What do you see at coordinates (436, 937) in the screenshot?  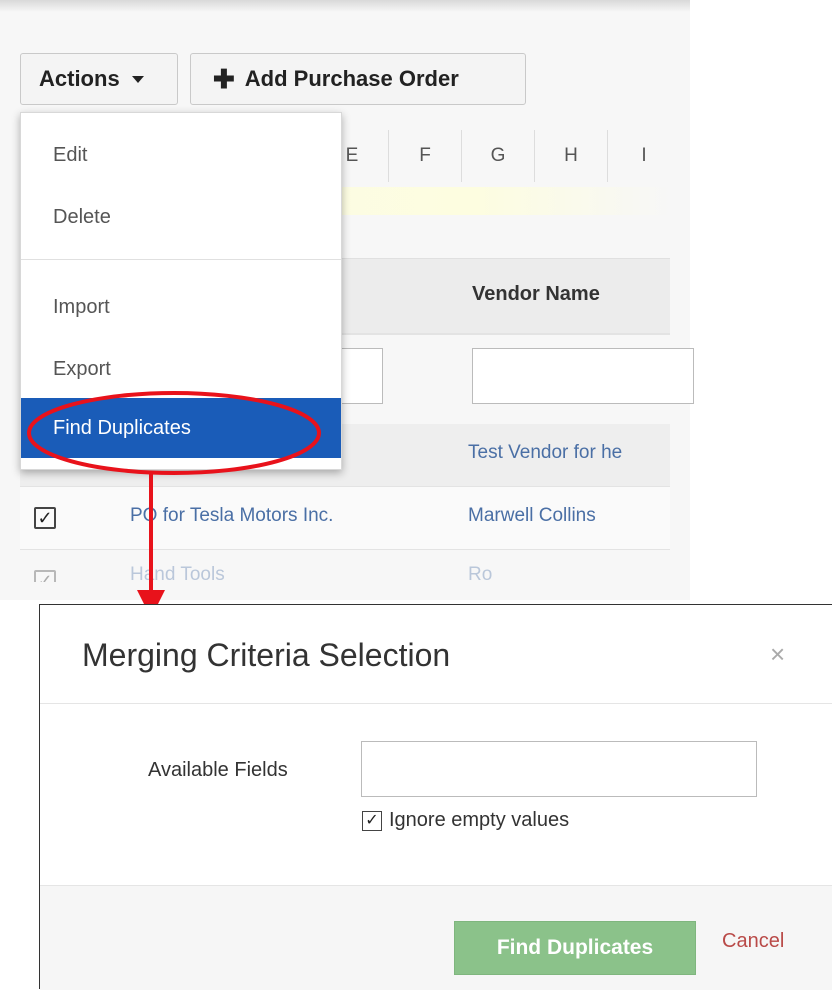 I see `dialog-footer` at bounding box center [436, 937].